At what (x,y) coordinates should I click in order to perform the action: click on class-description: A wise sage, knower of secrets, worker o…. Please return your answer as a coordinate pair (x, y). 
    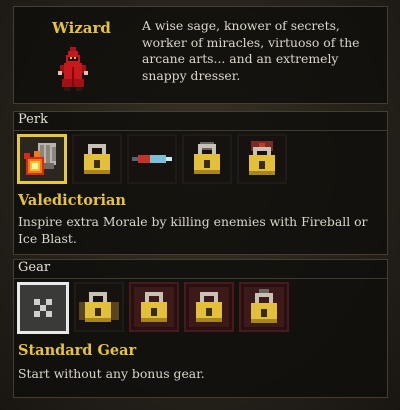
    Looking at the image, I should click on (251, 50).